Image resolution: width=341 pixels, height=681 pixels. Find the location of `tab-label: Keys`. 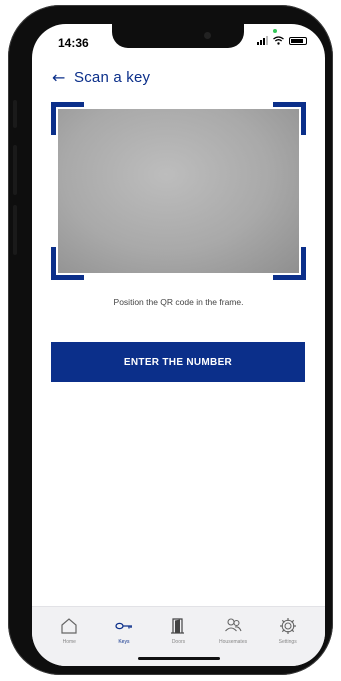

tab-label: Keys is located at coordinates (124, 642).